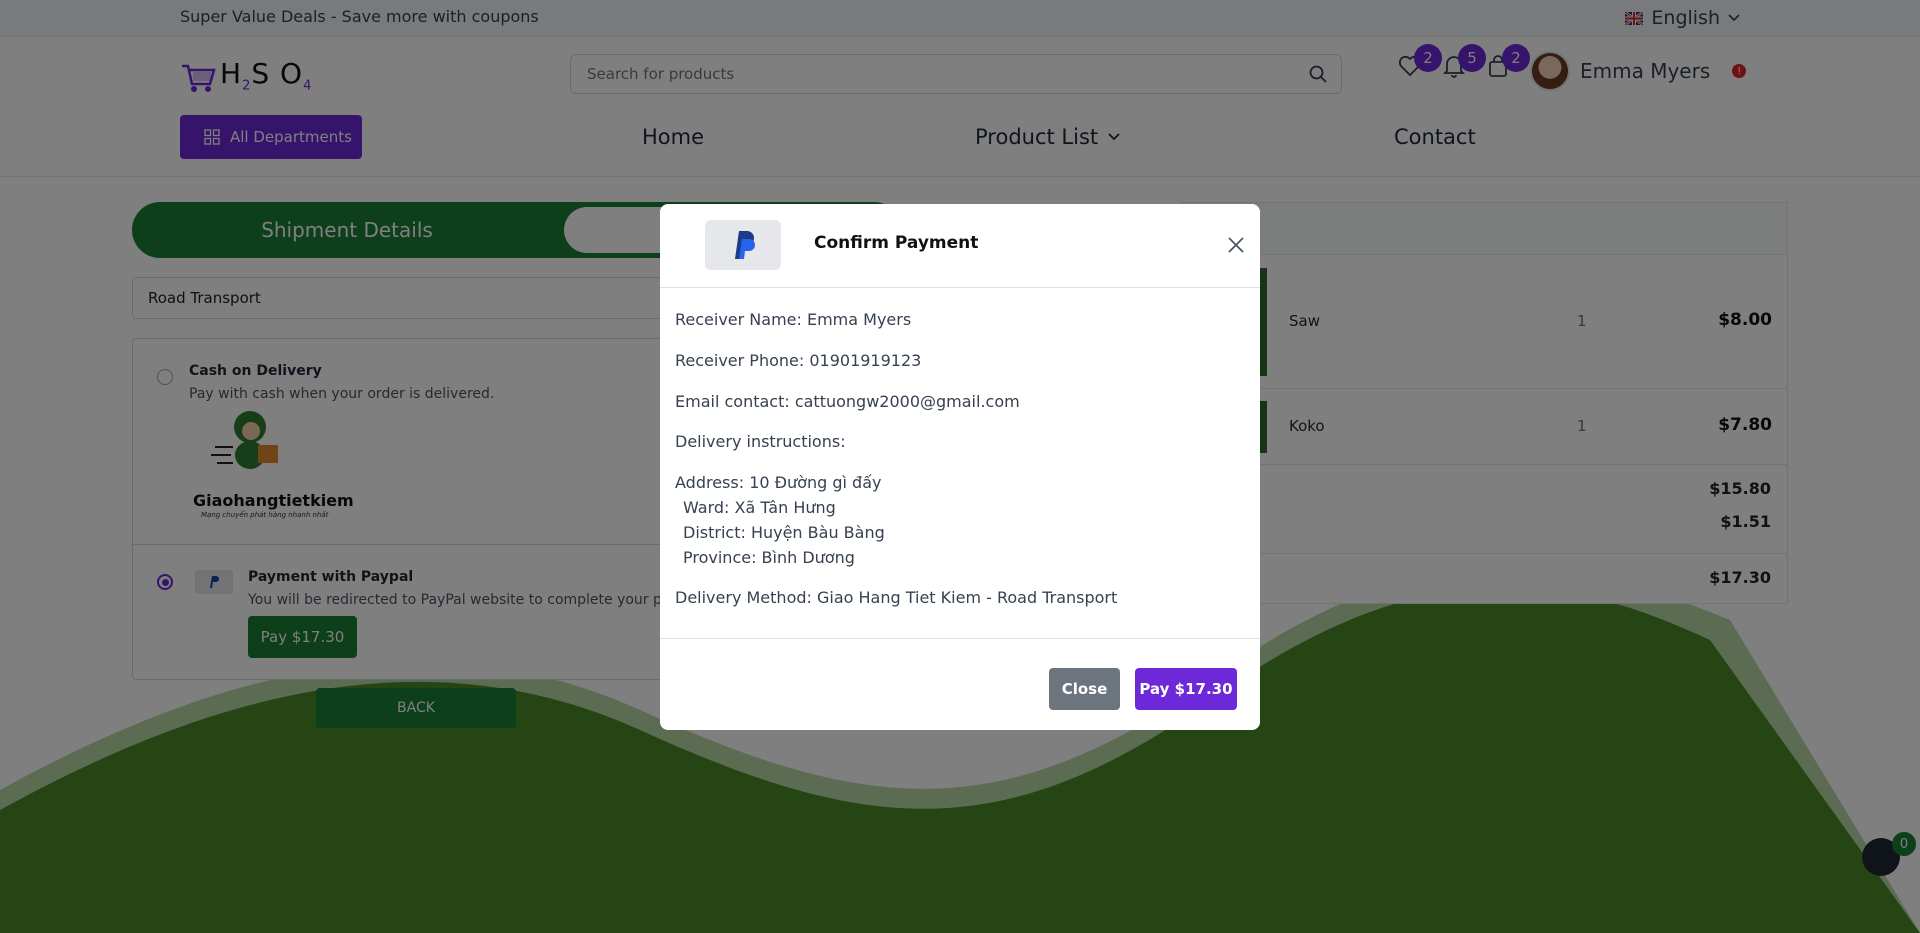  I want to click on receiver-name: Receiver Name: Emma Myers, so click(793, 319).